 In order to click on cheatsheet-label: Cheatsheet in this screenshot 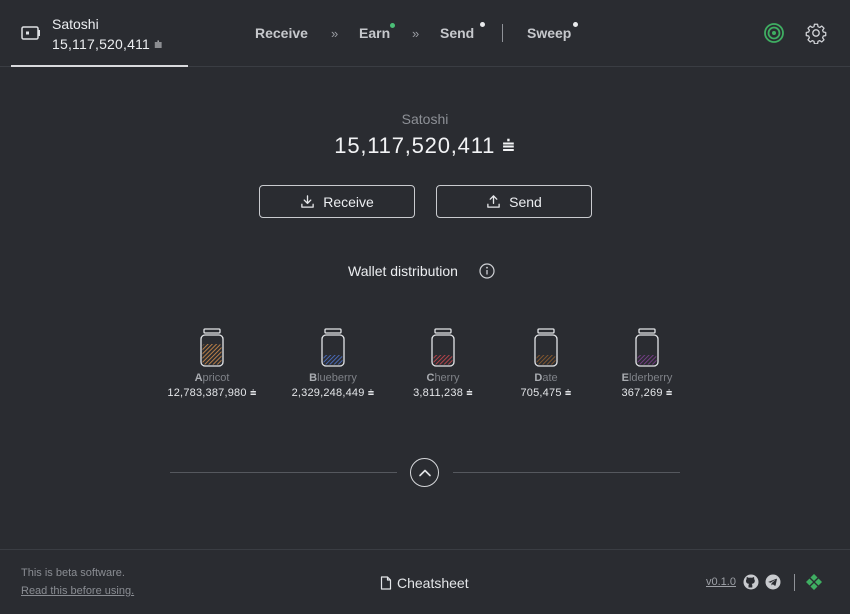, I will do `click(433, 583)`.